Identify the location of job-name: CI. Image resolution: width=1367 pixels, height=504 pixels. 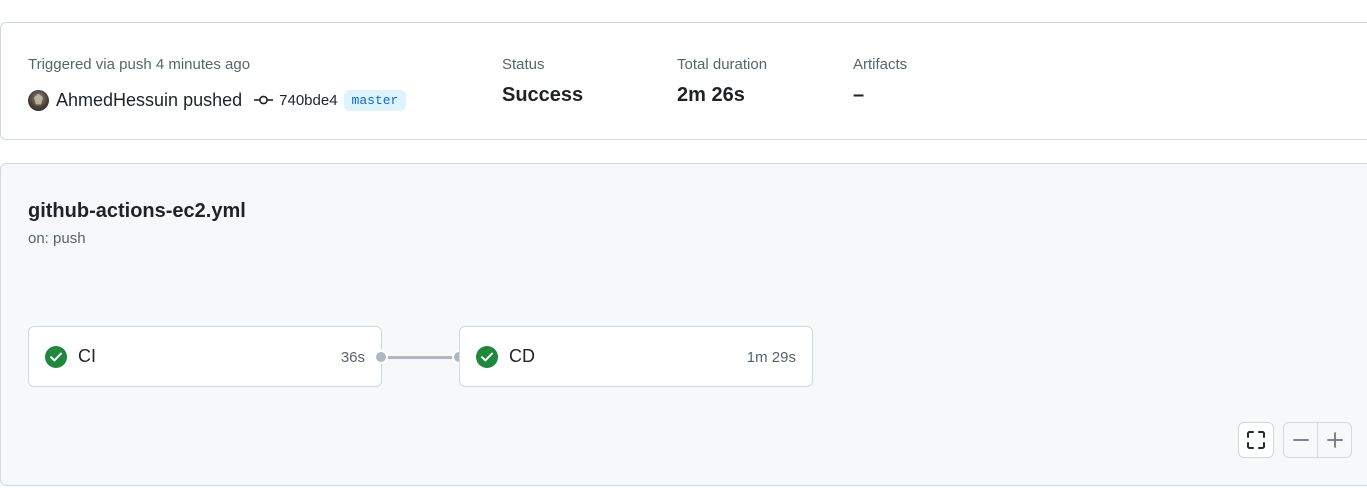
(87, 356).